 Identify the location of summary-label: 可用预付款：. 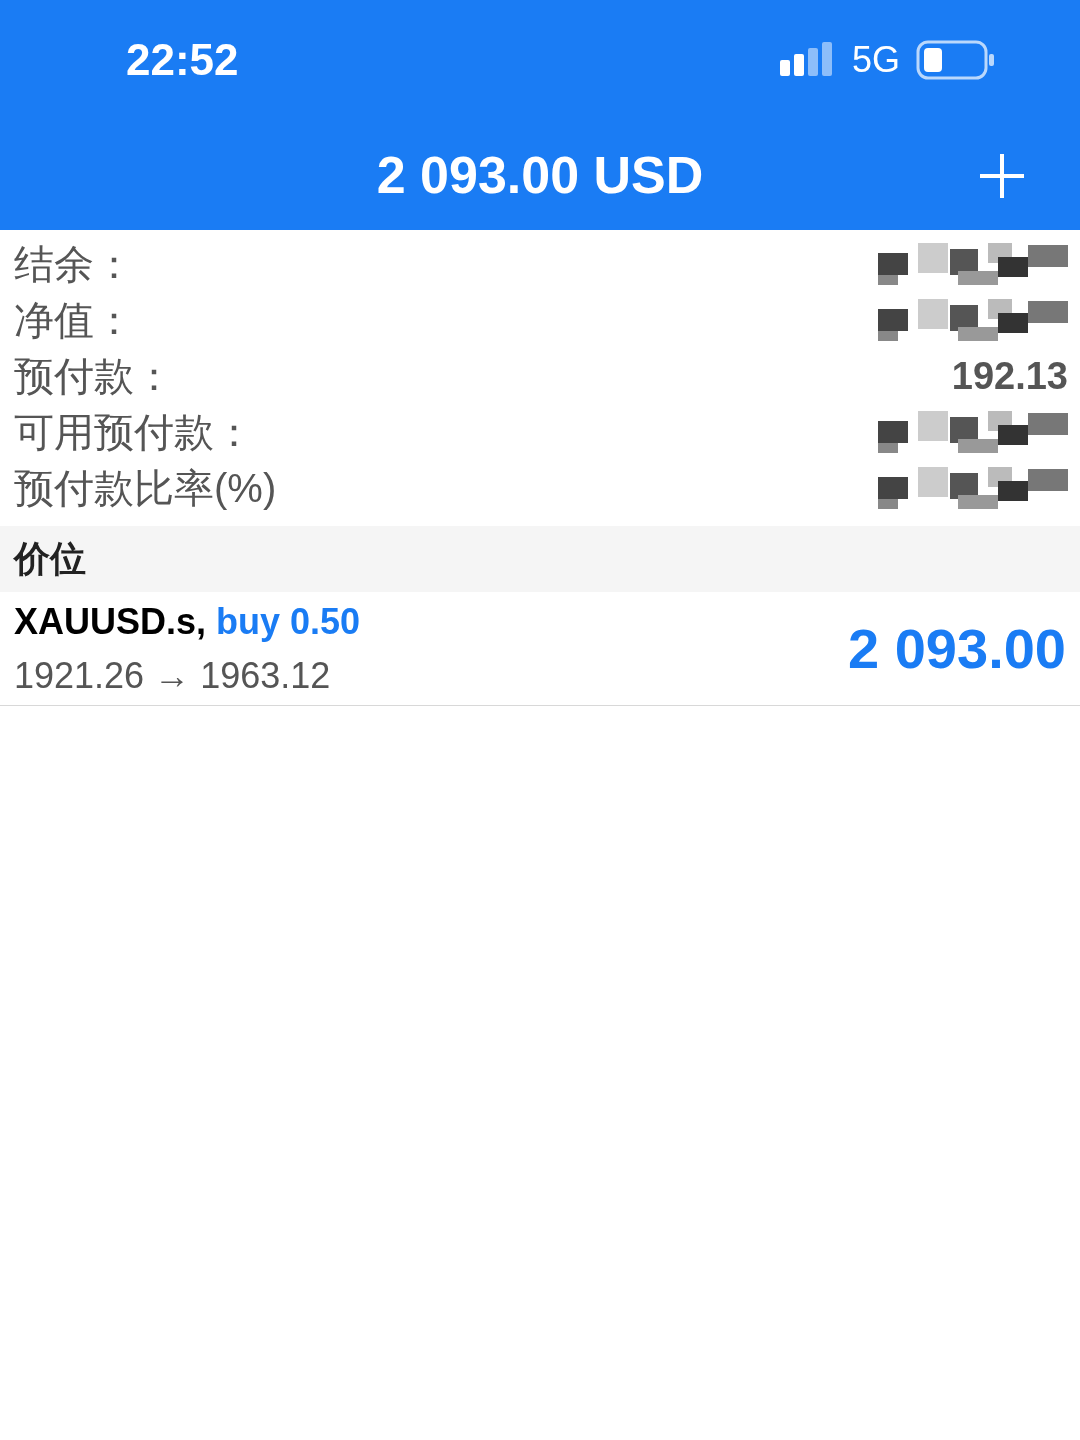
(134, 432).